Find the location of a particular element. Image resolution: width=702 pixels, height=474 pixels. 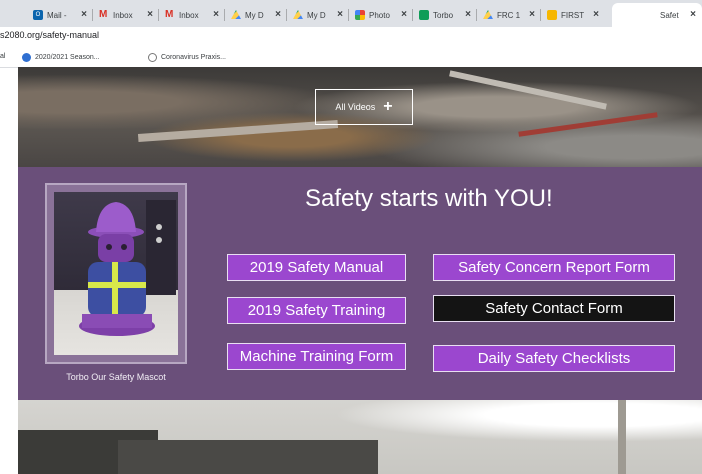

photos-icon is located at coordinates (360, 15).